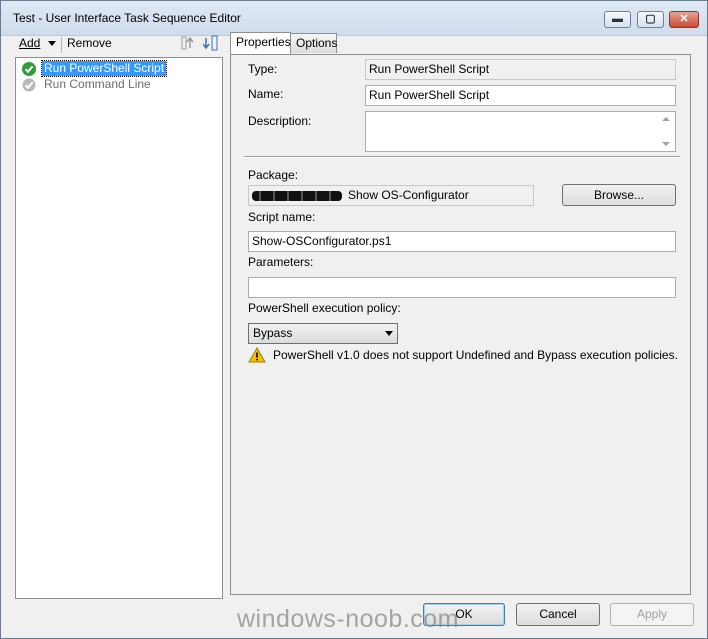  What do you see at coordinates (558, 614) in the screenshot?
I see `cancel-button: Cancel` at bounding box center [558, 614].